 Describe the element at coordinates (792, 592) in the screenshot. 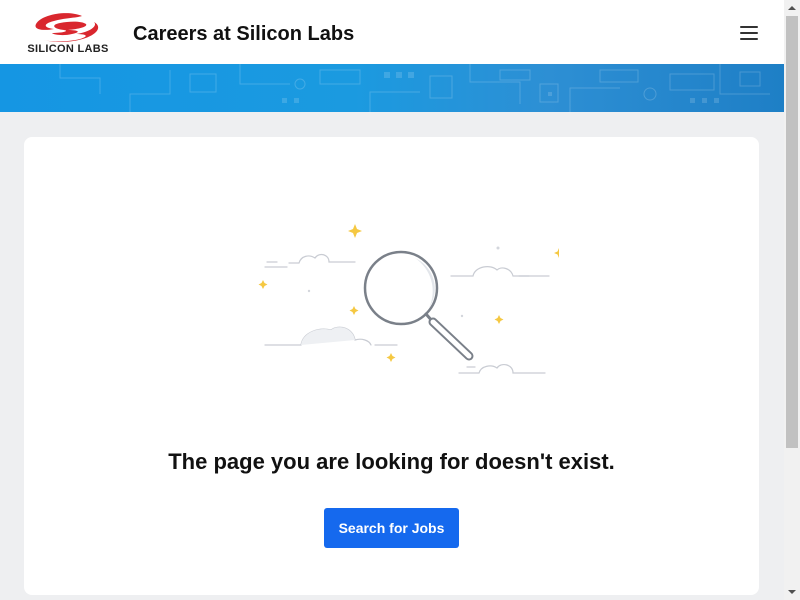

I see `scroll-down-arrow-icon` at that location.